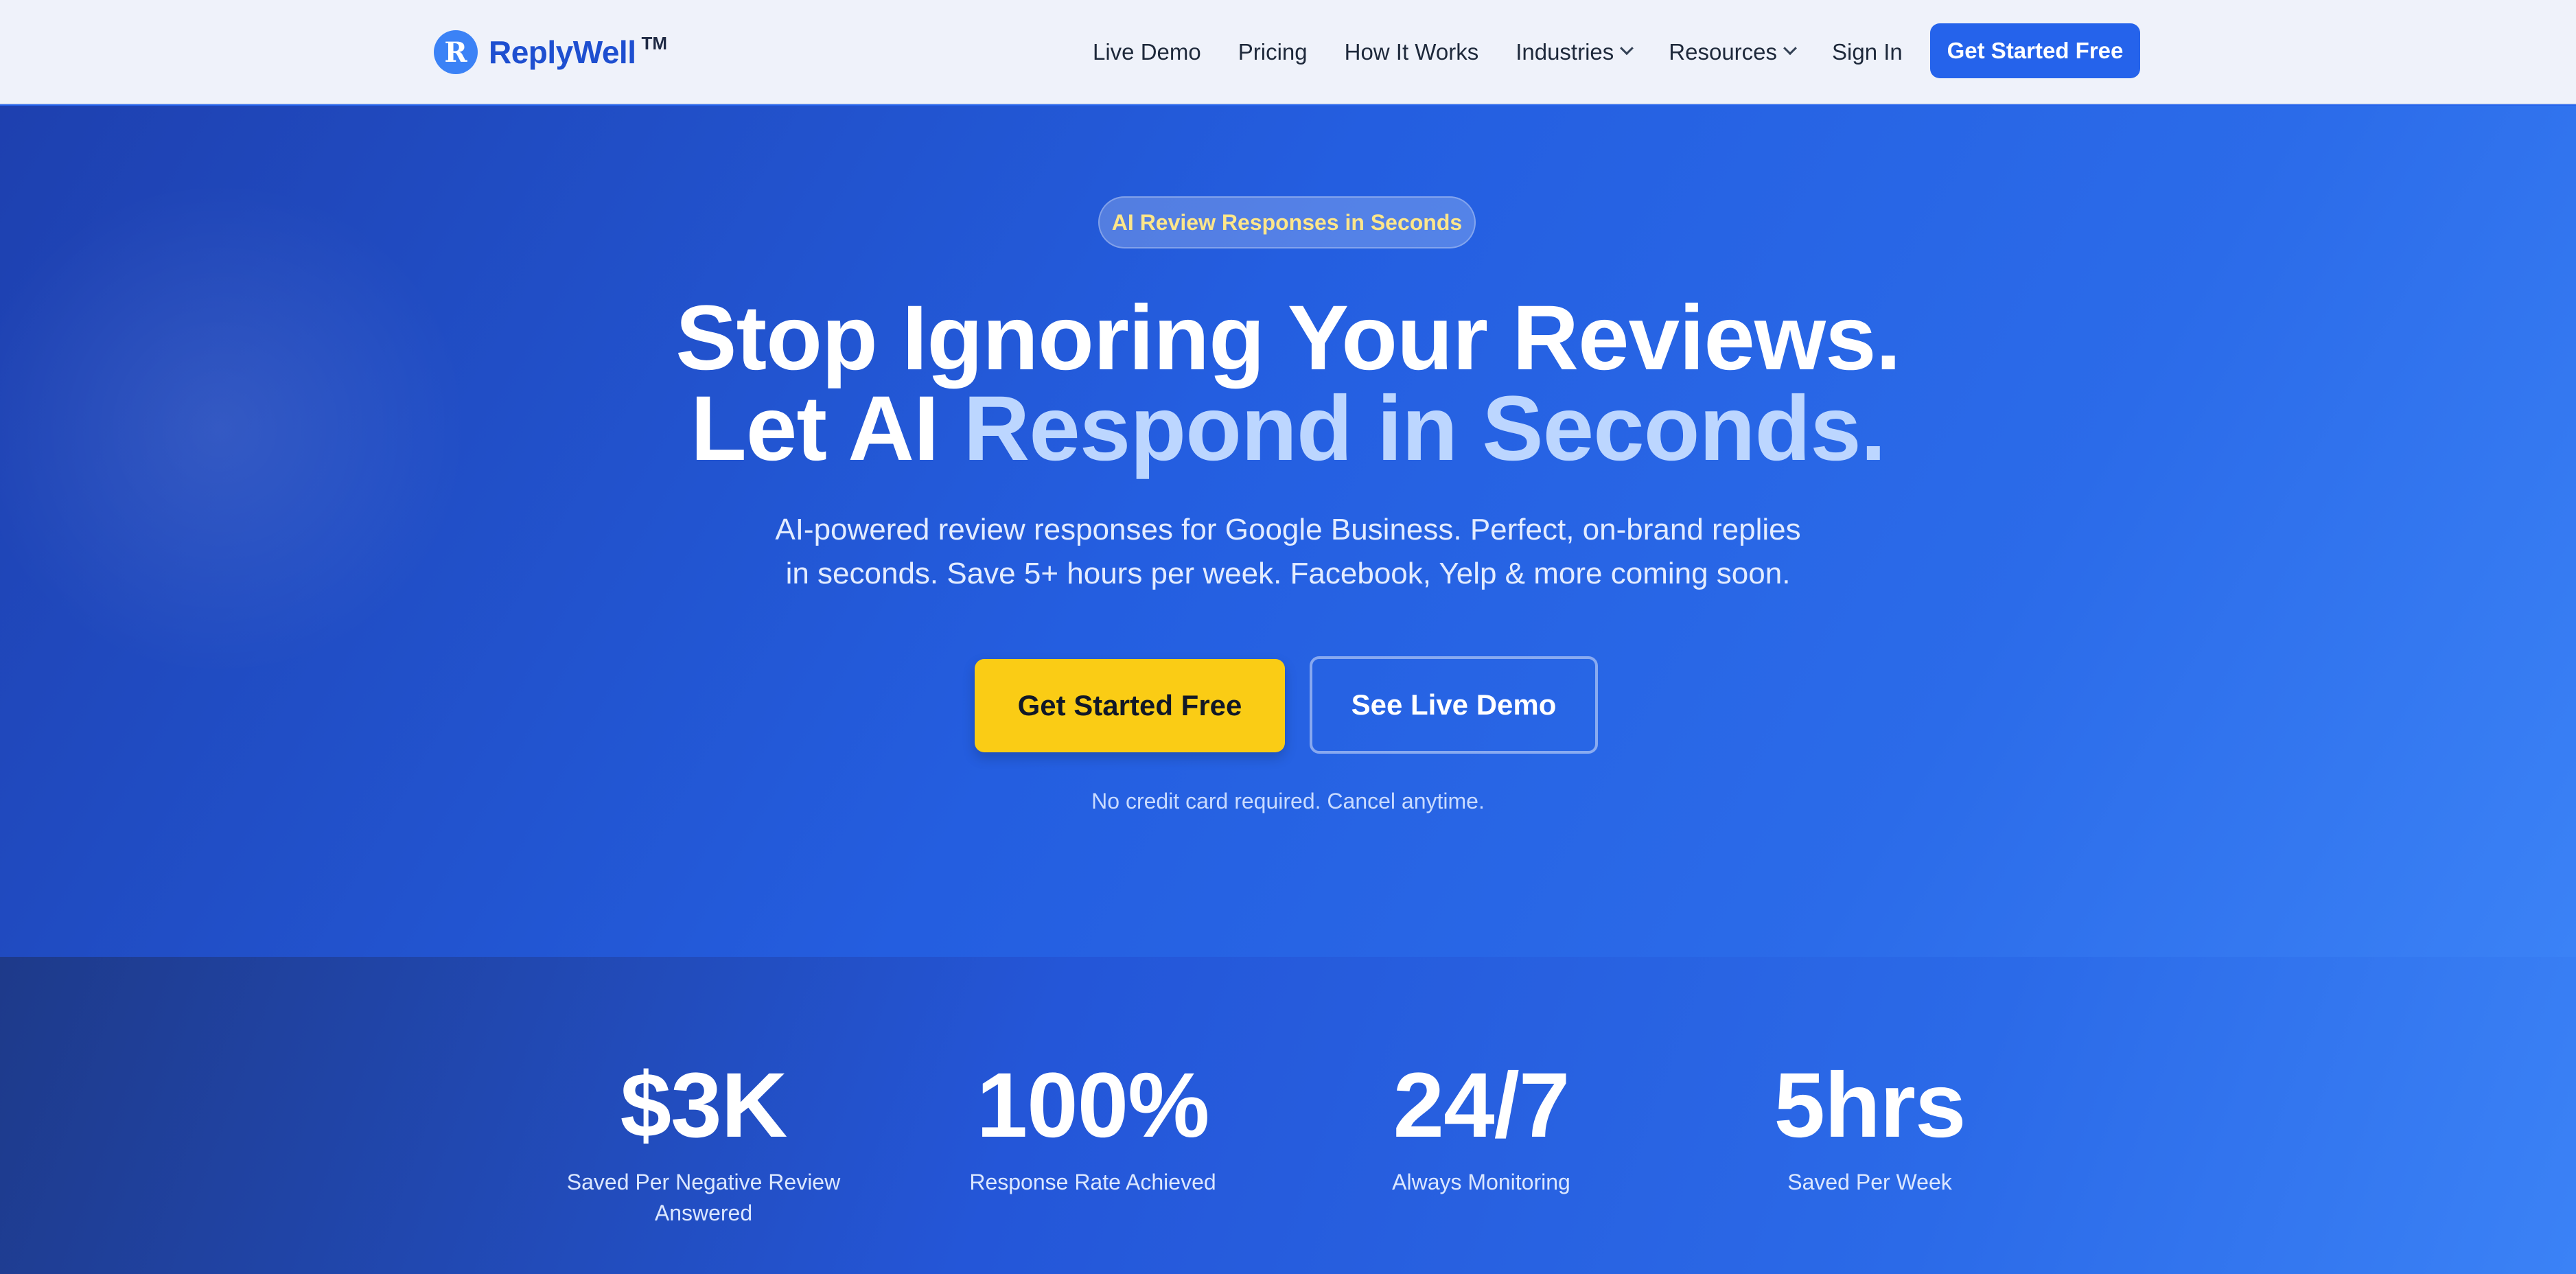 The height and width of the screenshot is (1274, 2576). I want to click on stat-label-line: Answered, so click(703, 1212).